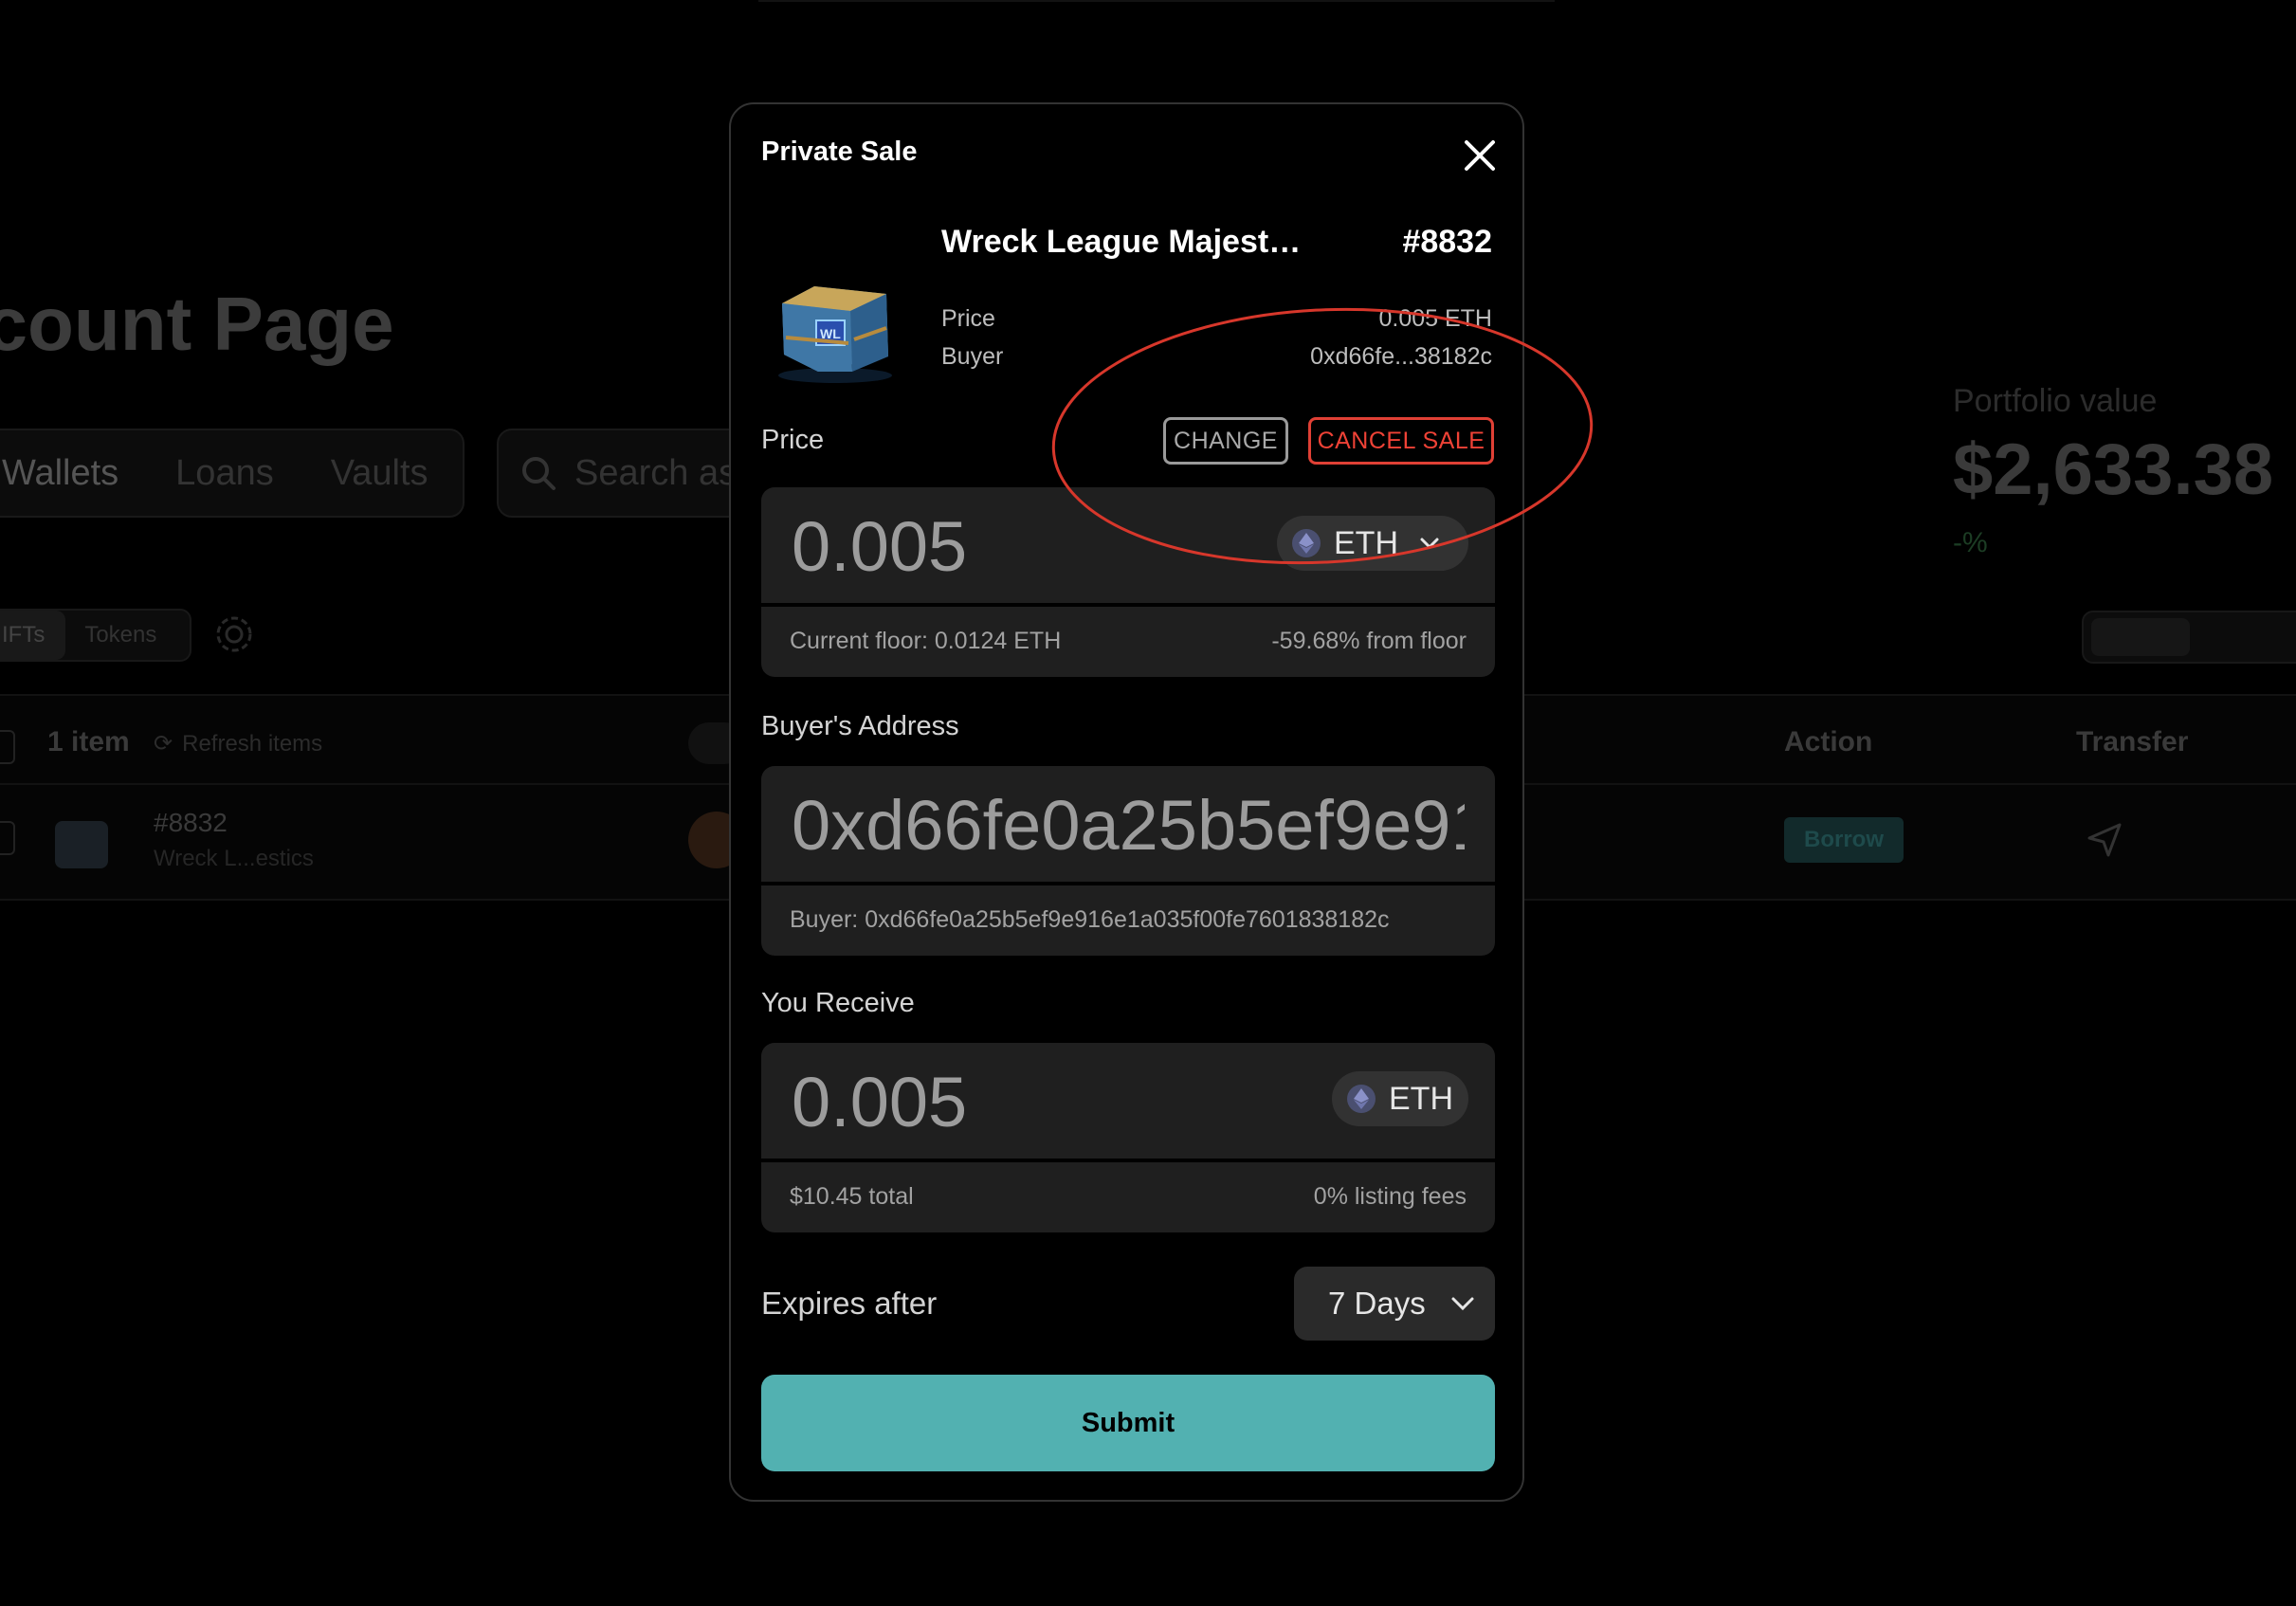 The height and width of the screenshot is (1606, 2296). What do you see at coordinates (1828, 741) in the screenshot?
I see `column-action: Action` at bounding box center [1828, 741].